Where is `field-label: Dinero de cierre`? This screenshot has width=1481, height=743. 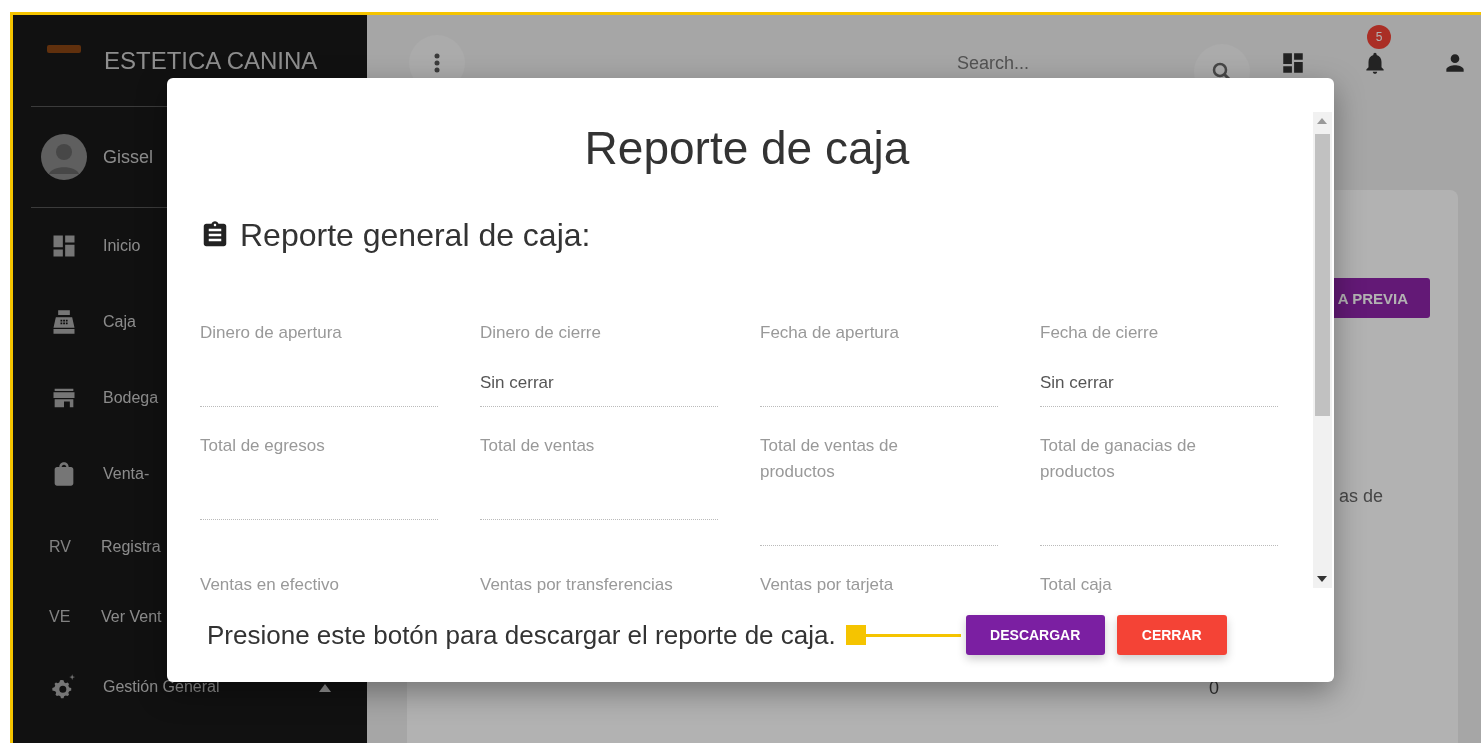
field-label: Dinero de cierre is located at coordinates (541, 333).